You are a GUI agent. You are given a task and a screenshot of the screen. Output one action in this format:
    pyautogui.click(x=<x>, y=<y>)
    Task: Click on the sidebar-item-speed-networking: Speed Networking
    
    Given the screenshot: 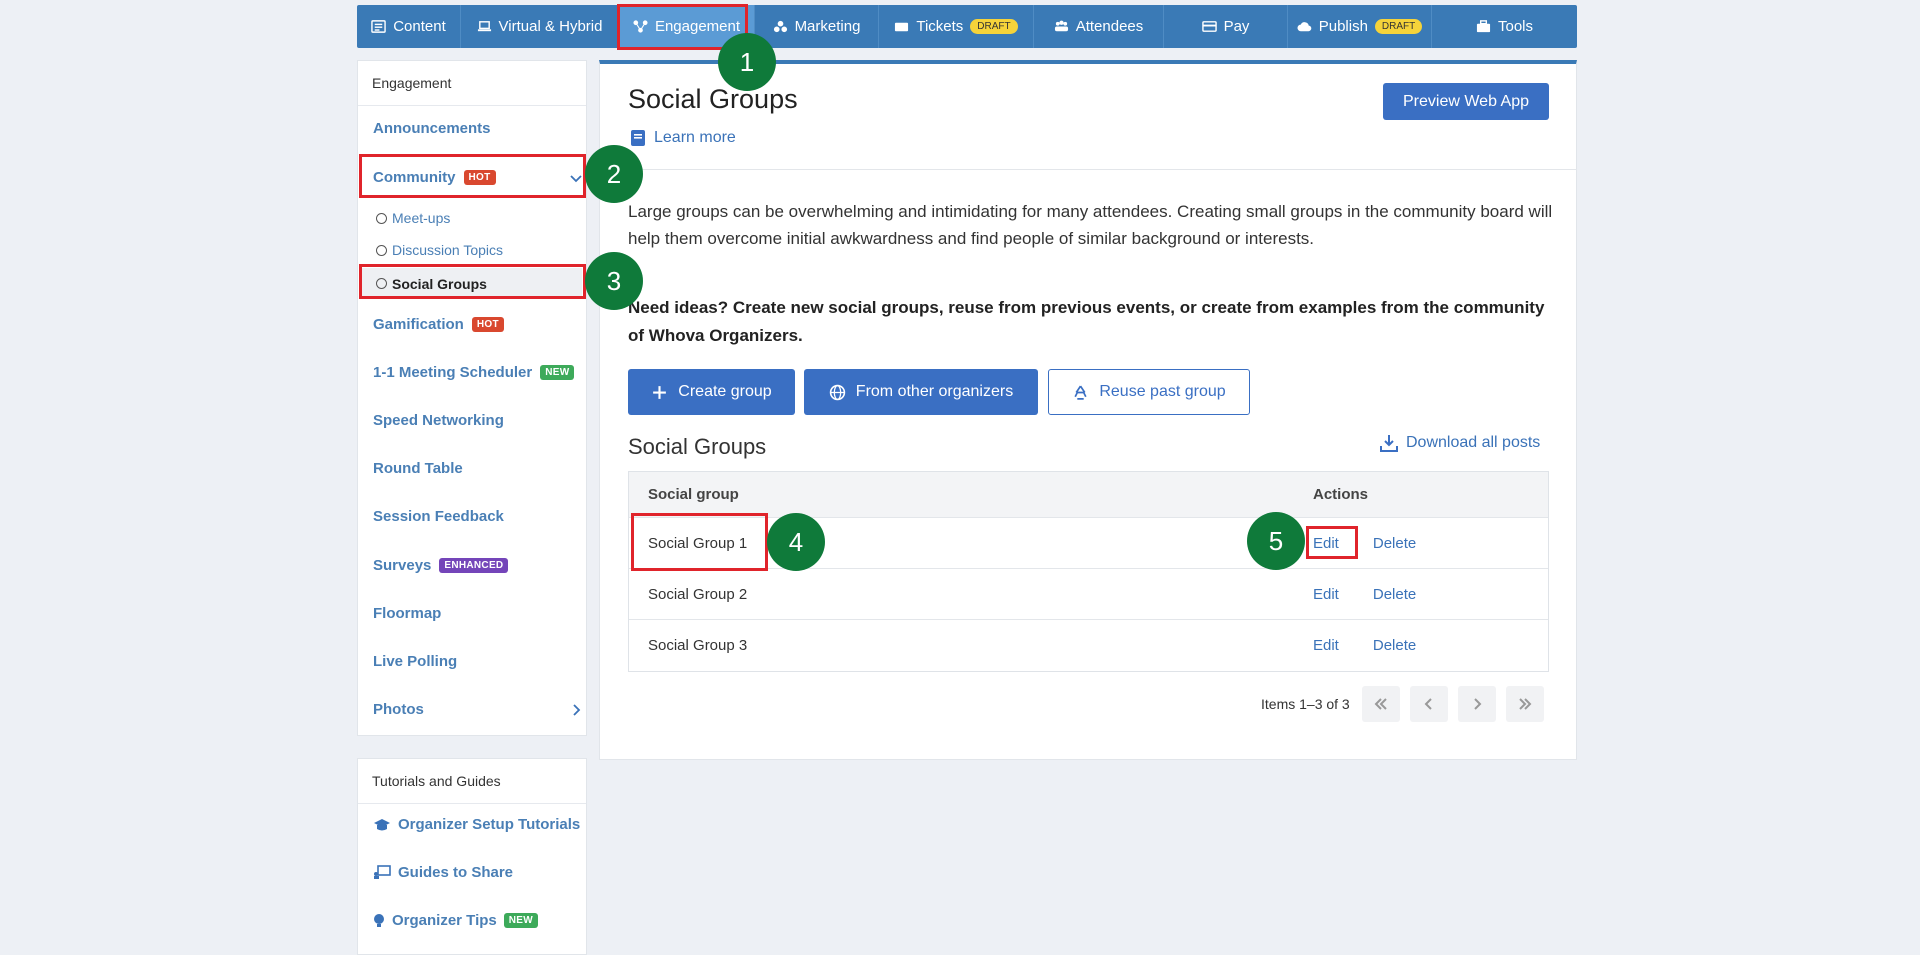 What is the action you would take?
    pyautogui.click(x=438, y=420)
    